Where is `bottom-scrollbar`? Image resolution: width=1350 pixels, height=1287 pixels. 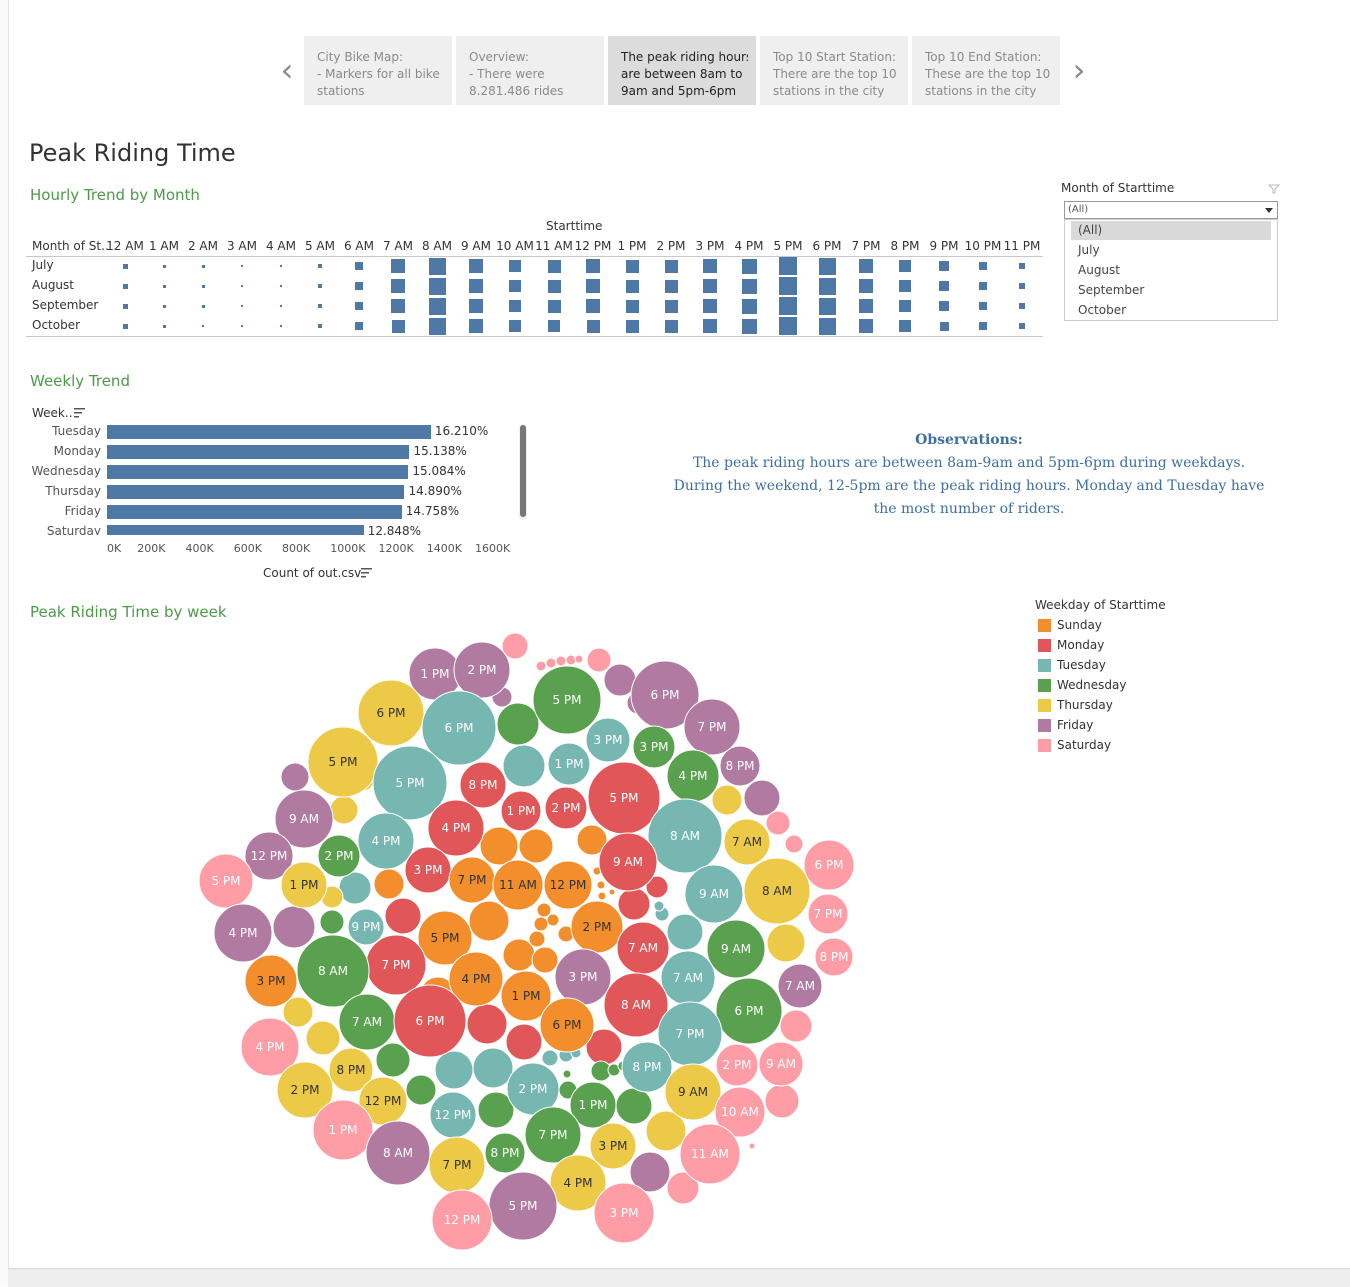
bottom-scrollbar is located at coordinates (679, 1277).